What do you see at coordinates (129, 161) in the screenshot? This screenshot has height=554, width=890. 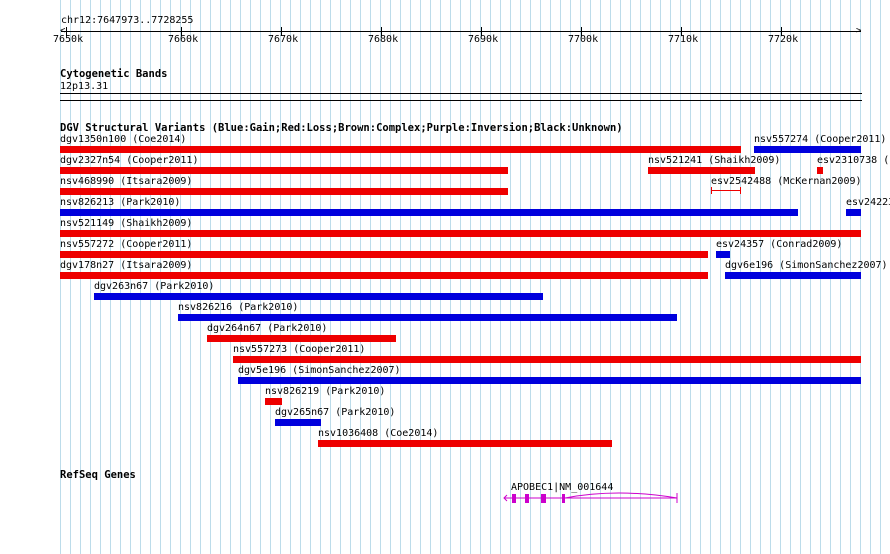 I see `variant-label: dgv2327n54 (Cooper2011)` at bounding box center [129, 161].